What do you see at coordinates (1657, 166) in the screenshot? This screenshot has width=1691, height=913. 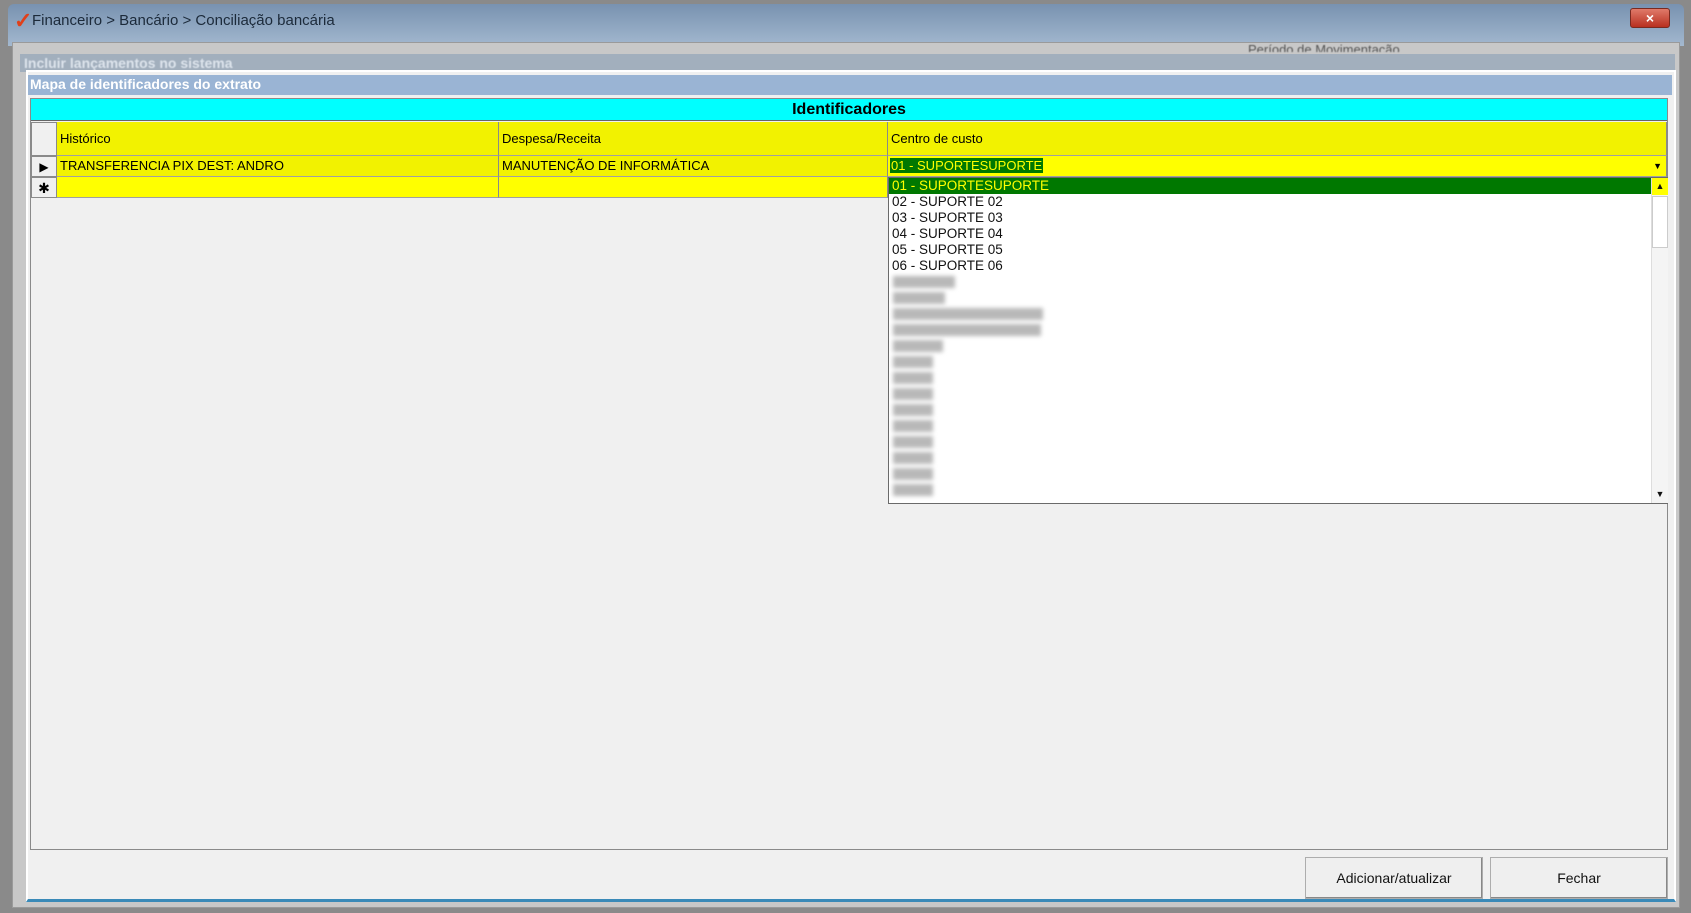 I see `chevron-down-icon: ▼` at bounding box center [1657, 166].